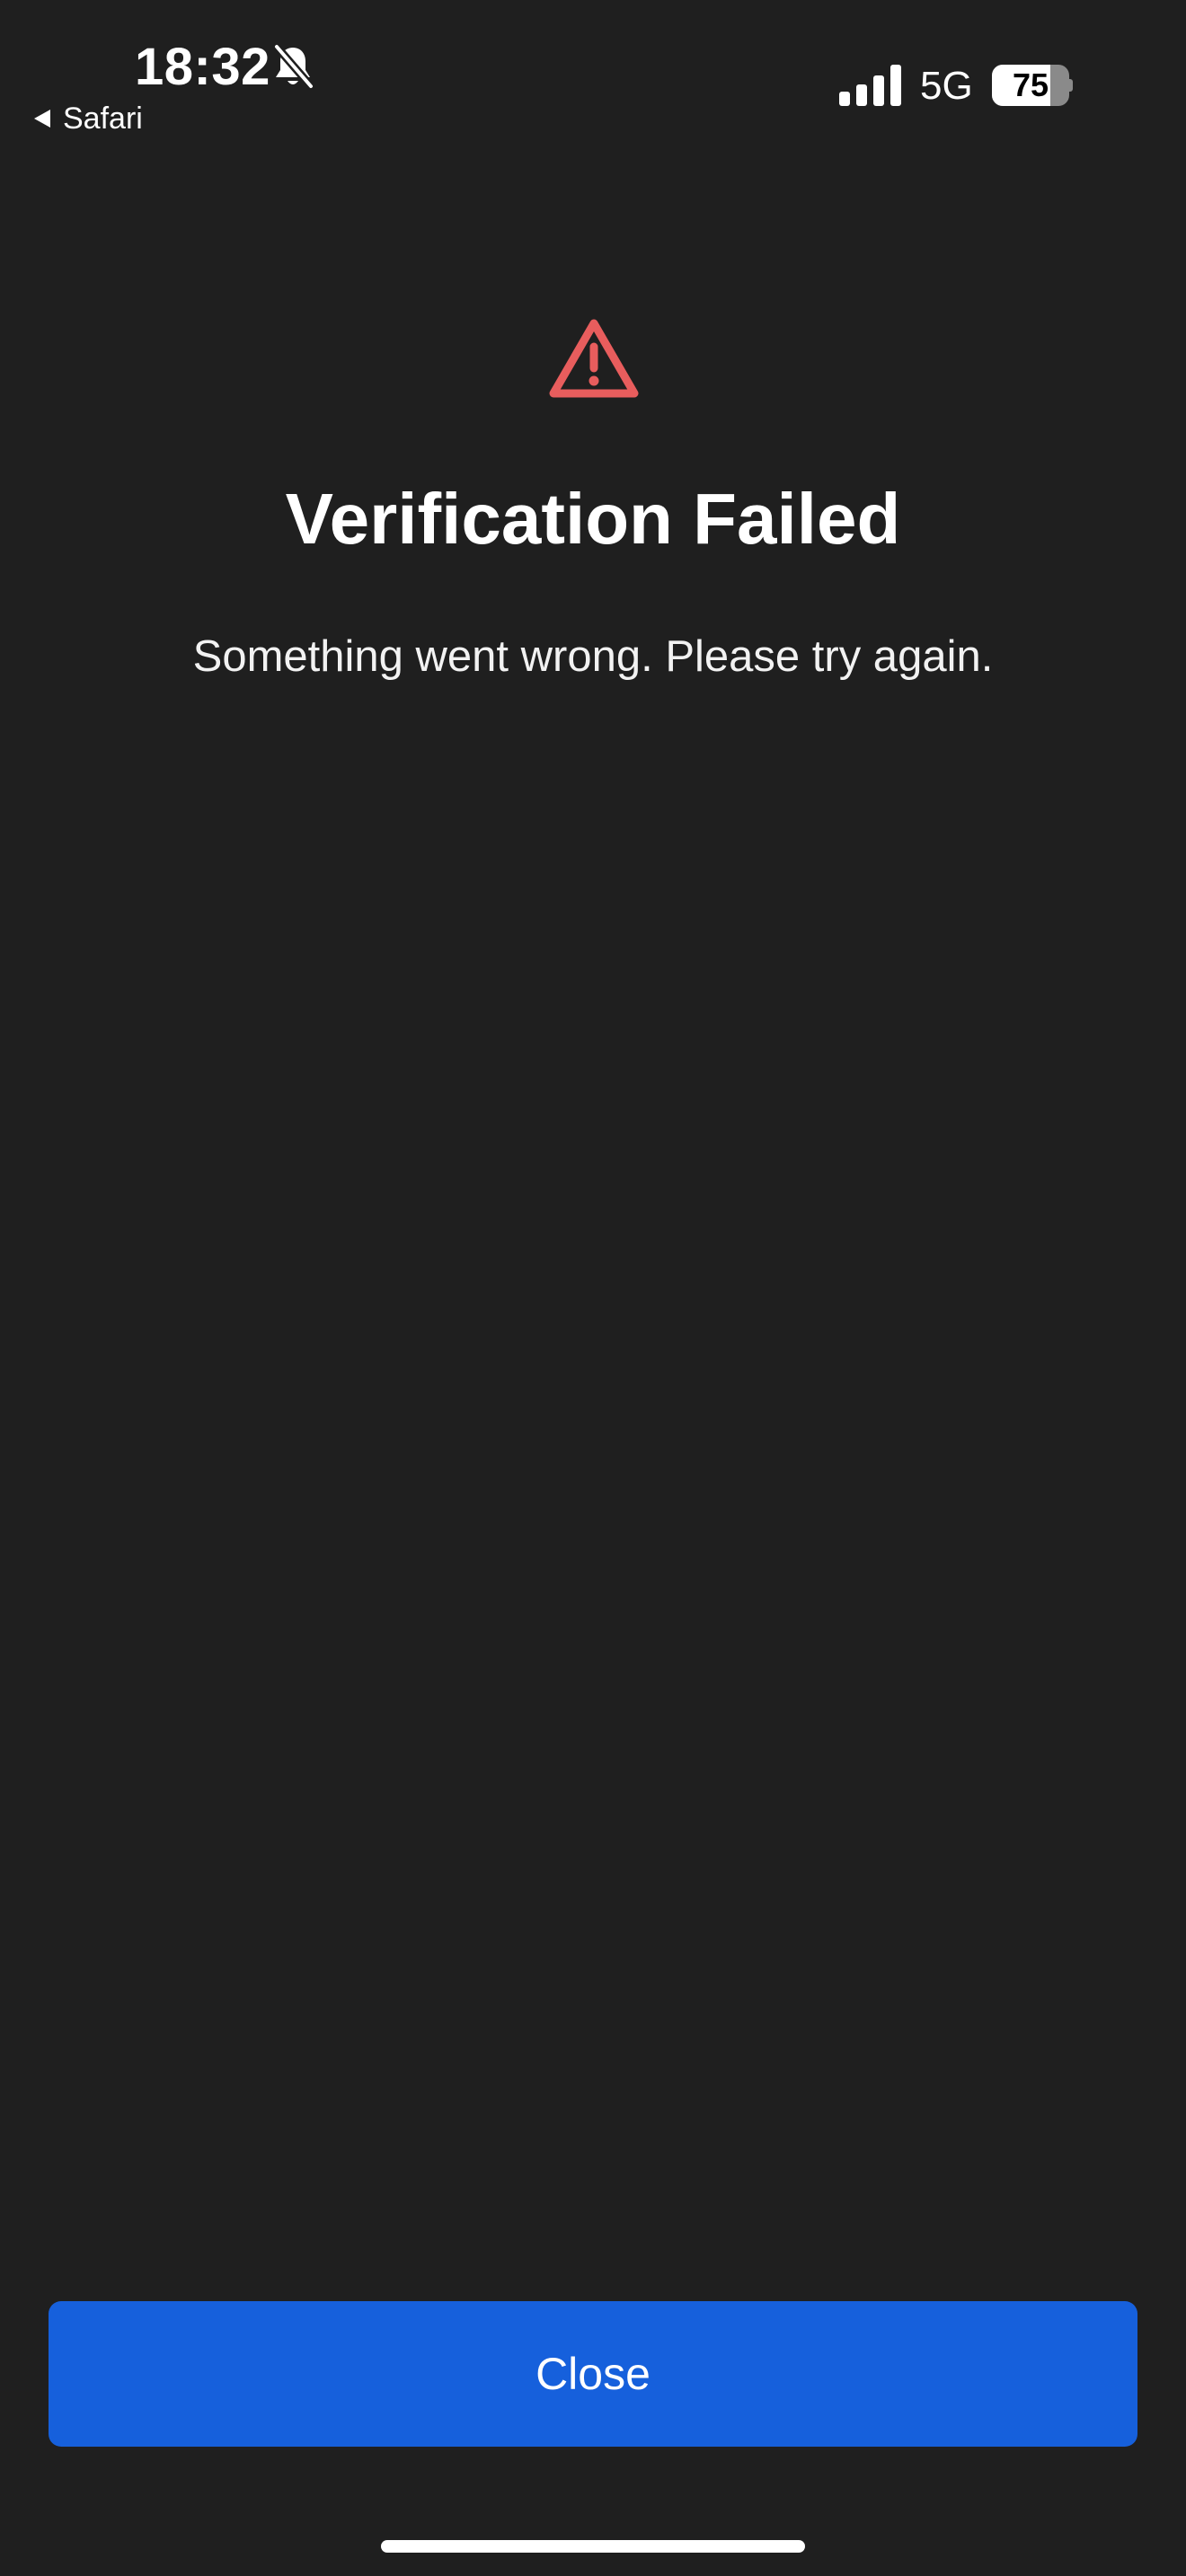 The height and width of the screenshot is (2576, 1186). I want to click on battery-body: 75, so click(1030, 85).